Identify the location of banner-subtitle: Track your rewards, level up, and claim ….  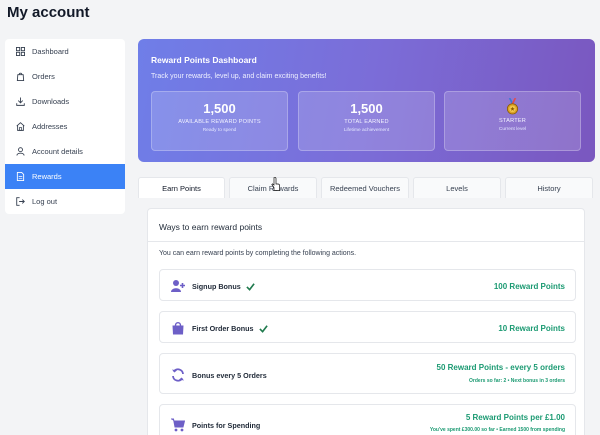
(239, 76).